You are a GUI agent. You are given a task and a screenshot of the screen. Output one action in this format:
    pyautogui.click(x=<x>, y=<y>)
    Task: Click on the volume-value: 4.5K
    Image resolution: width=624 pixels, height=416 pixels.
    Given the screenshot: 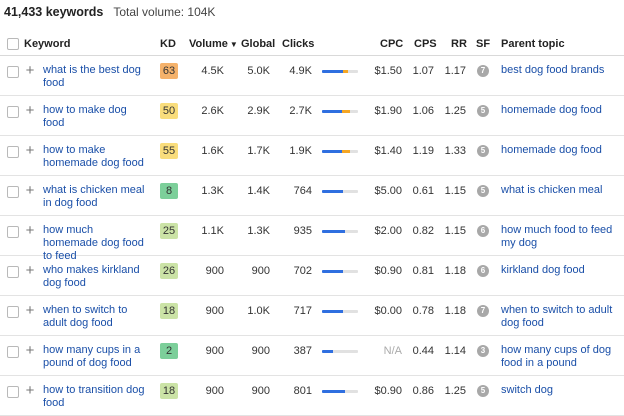 What is the action you would take?
    pyautogui.click(x=212, y=71)
    